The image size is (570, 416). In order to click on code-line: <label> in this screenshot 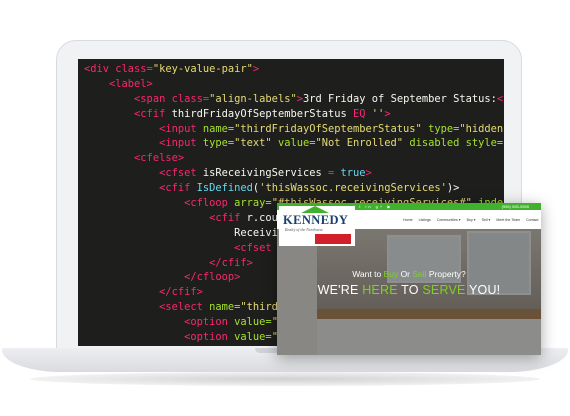, I will do `click(294, 84)`.